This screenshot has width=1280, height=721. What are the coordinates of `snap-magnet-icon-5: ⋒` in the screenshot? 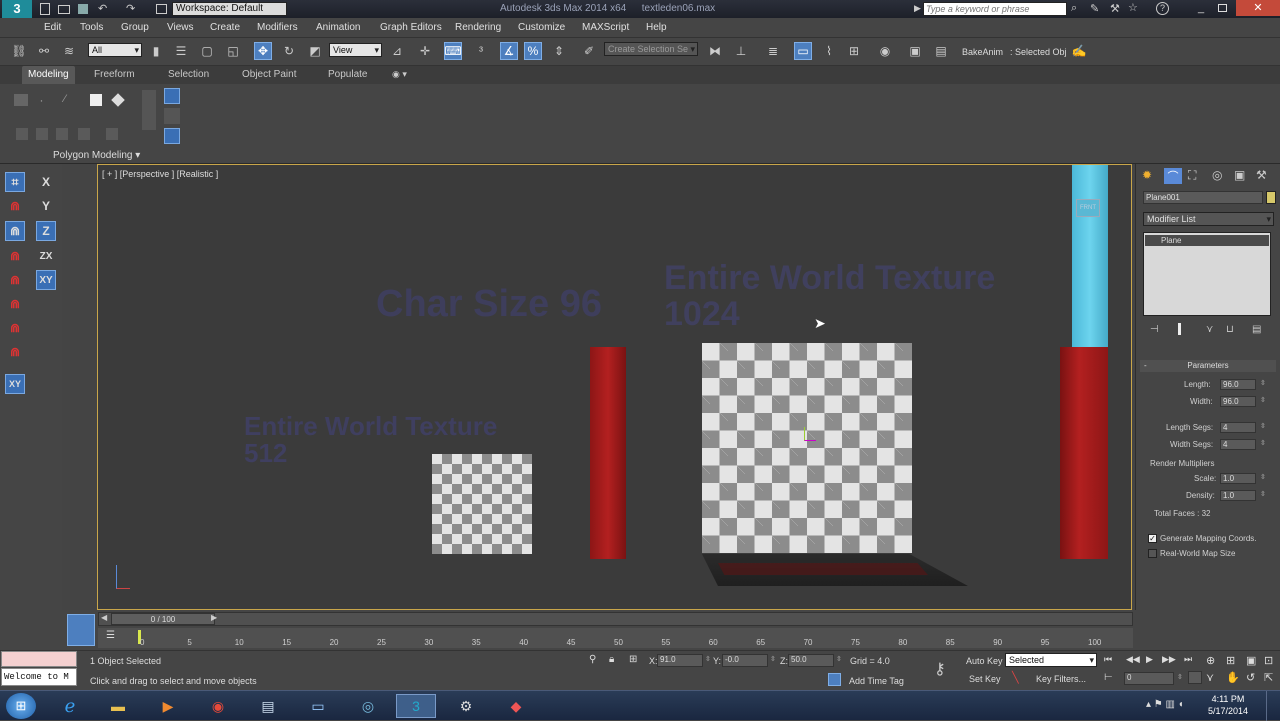 It's located at (15, 328).